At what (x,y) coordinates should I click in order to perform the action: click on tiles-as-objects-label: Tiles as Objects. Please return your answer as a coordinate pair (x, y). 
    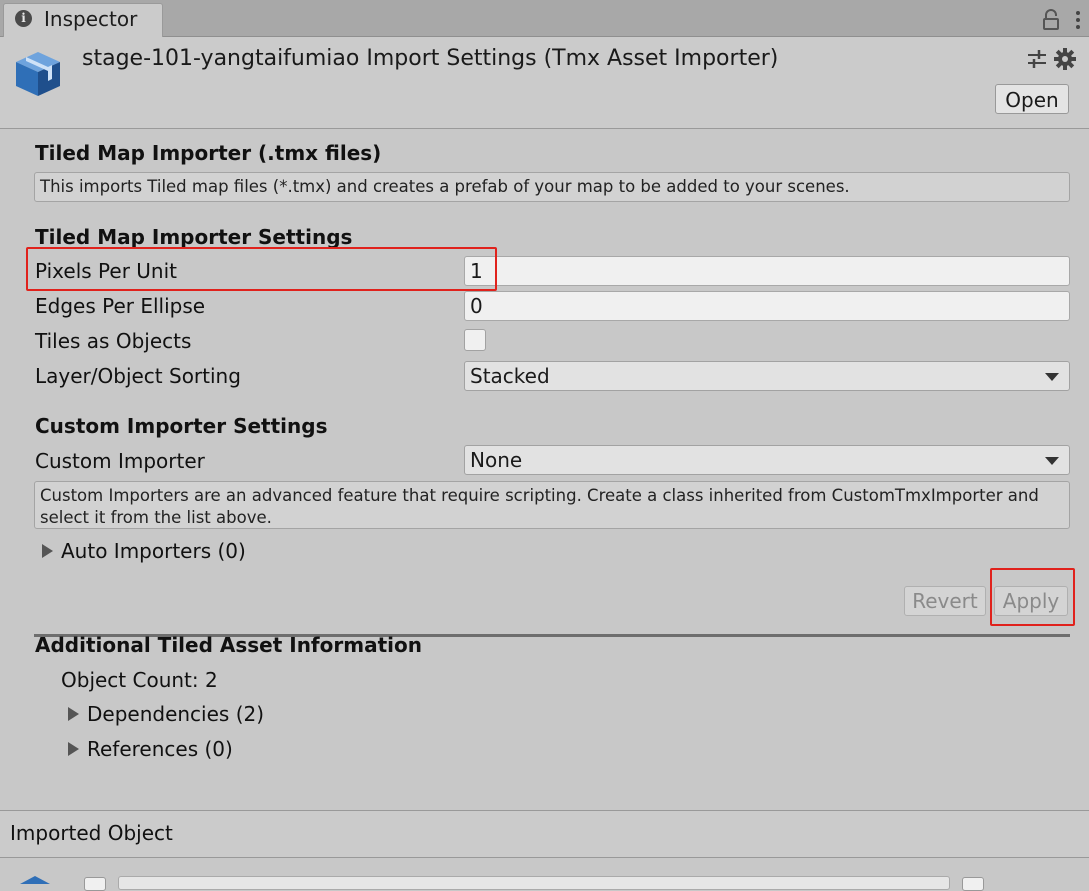
    Looking at the image, I should click on (113, 341).